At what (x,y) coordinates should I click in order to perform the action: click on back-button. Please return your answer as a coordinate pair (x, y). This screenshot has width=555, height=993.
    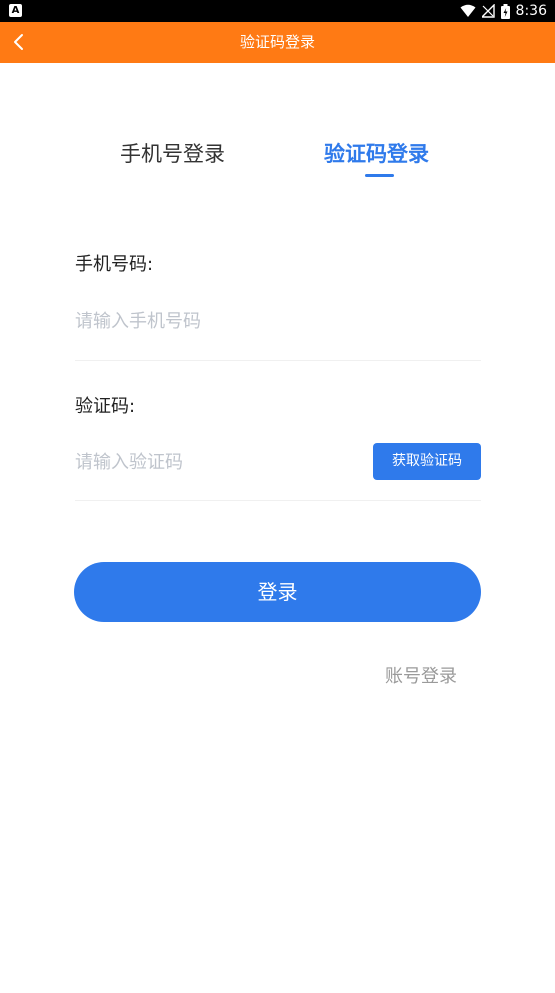
    Looking at the image, I should click on (19, 42).